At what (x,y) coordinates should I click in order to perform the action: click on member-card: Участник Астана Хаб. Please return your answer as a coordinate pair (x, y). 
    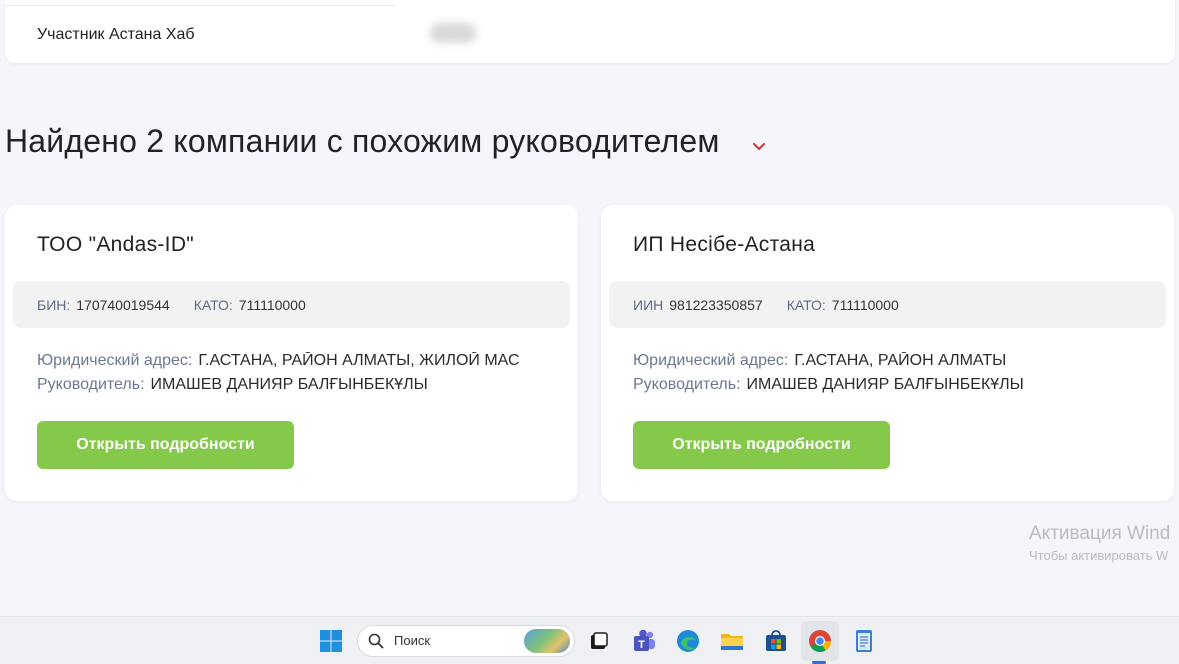
    Looking at the image, I should click on (590, 31).